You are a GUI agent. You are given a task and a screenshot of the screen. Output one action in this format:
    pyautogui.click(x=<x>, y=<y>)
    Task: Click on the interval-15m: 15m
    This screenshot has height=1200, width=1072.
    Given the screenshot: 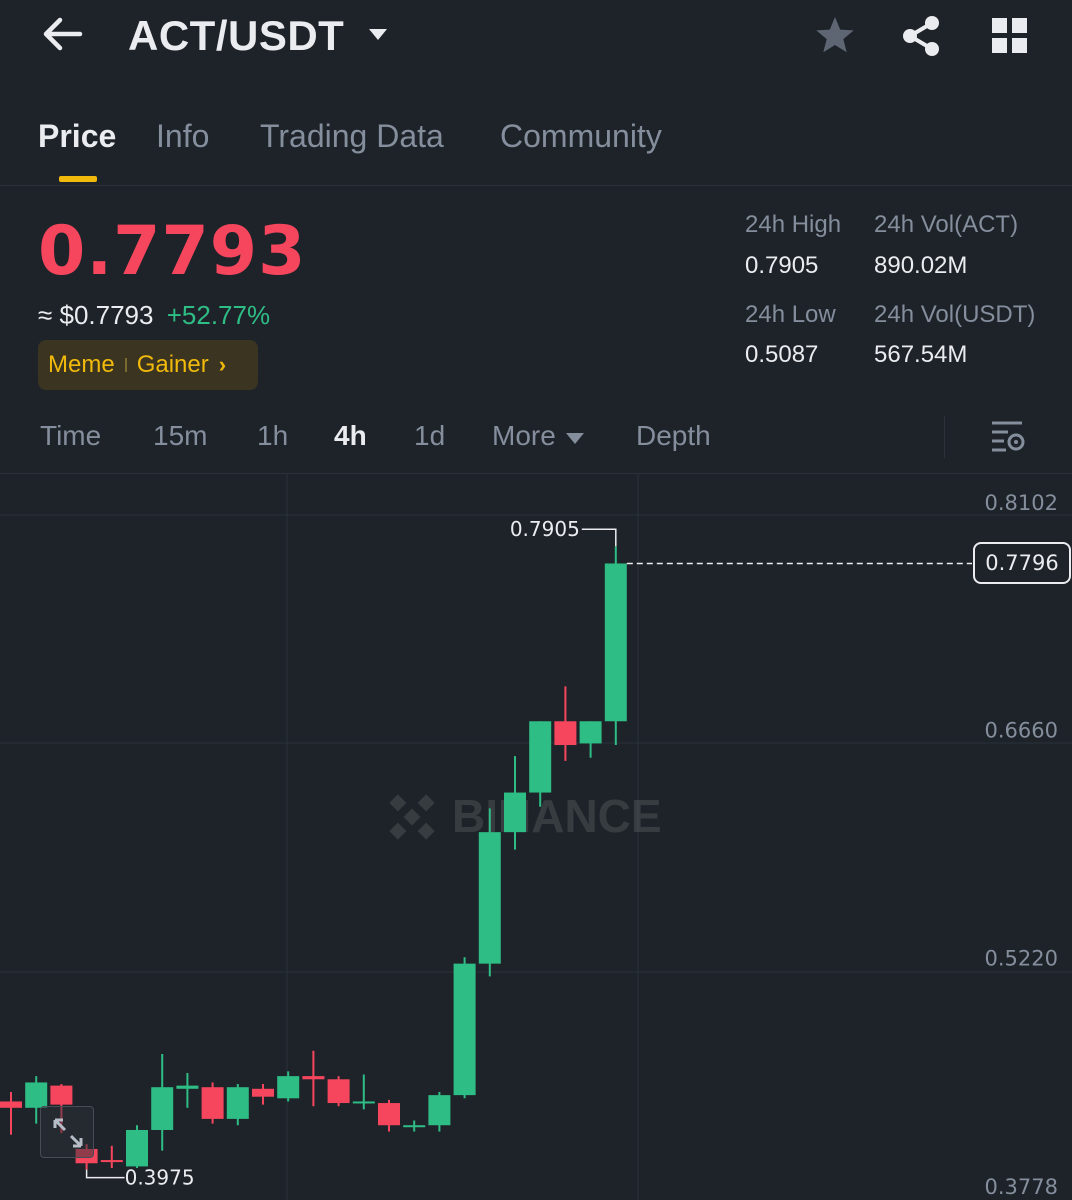 What is the action you would take?
    pyautogui.click(x=180, y=436)
    